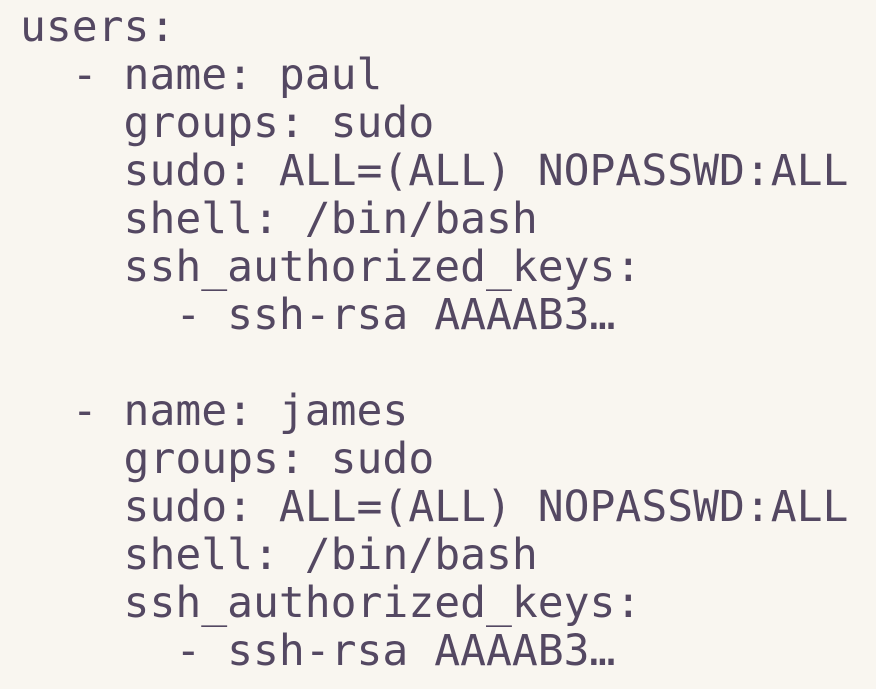  What do you see at coordinates (201, 75) in the screenshot?
I see `code-line: - name: paul` at bounding box center [201, 75].